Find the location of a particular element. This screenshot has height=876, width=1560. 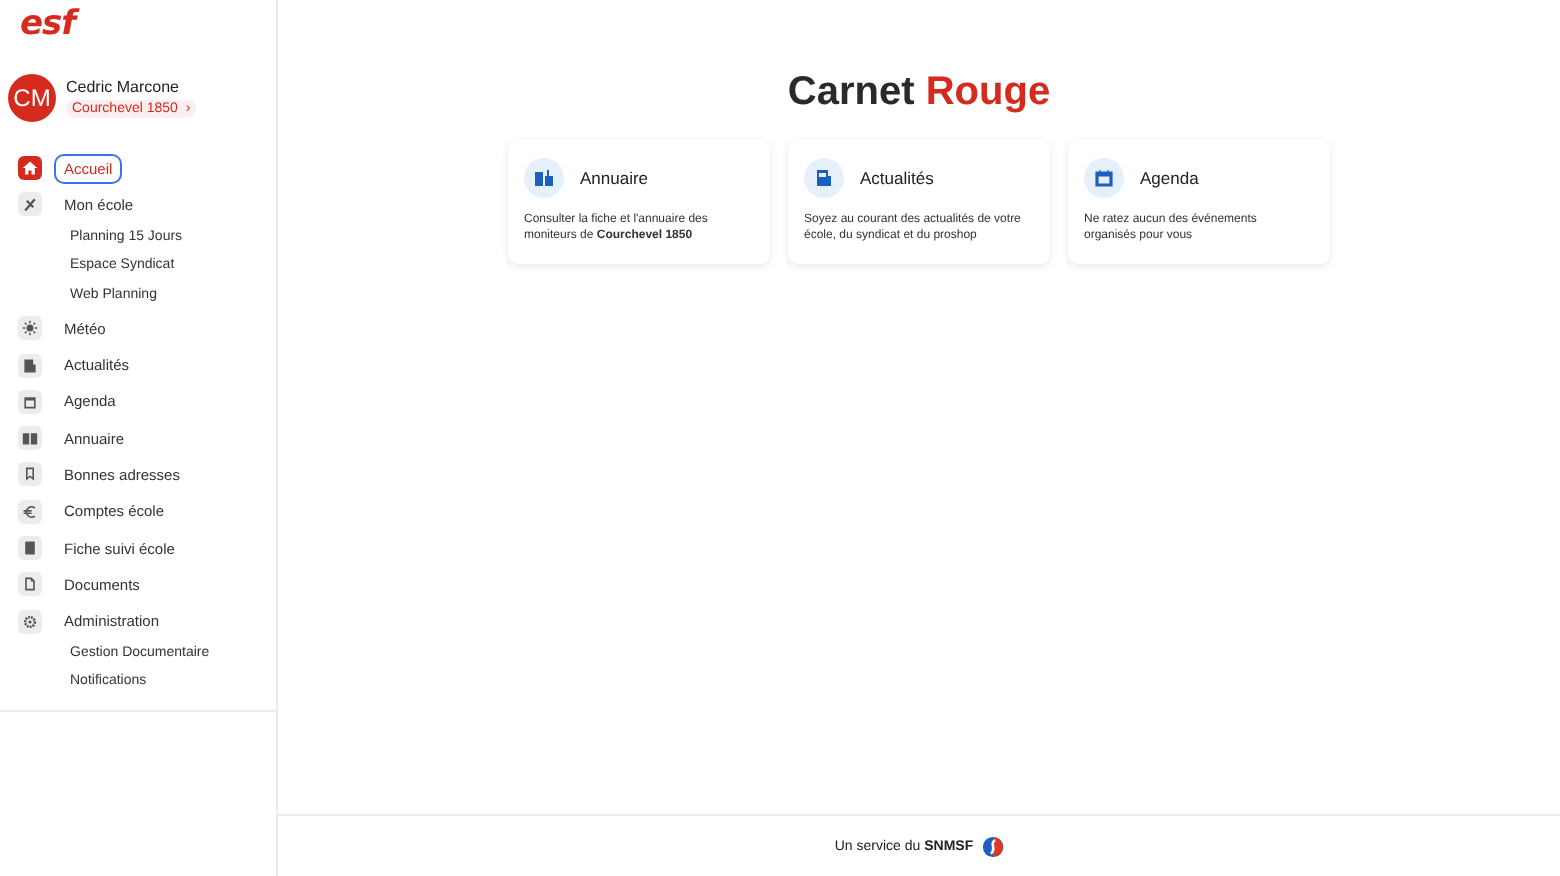

avatar: CM is located at coordinates (32, 98).